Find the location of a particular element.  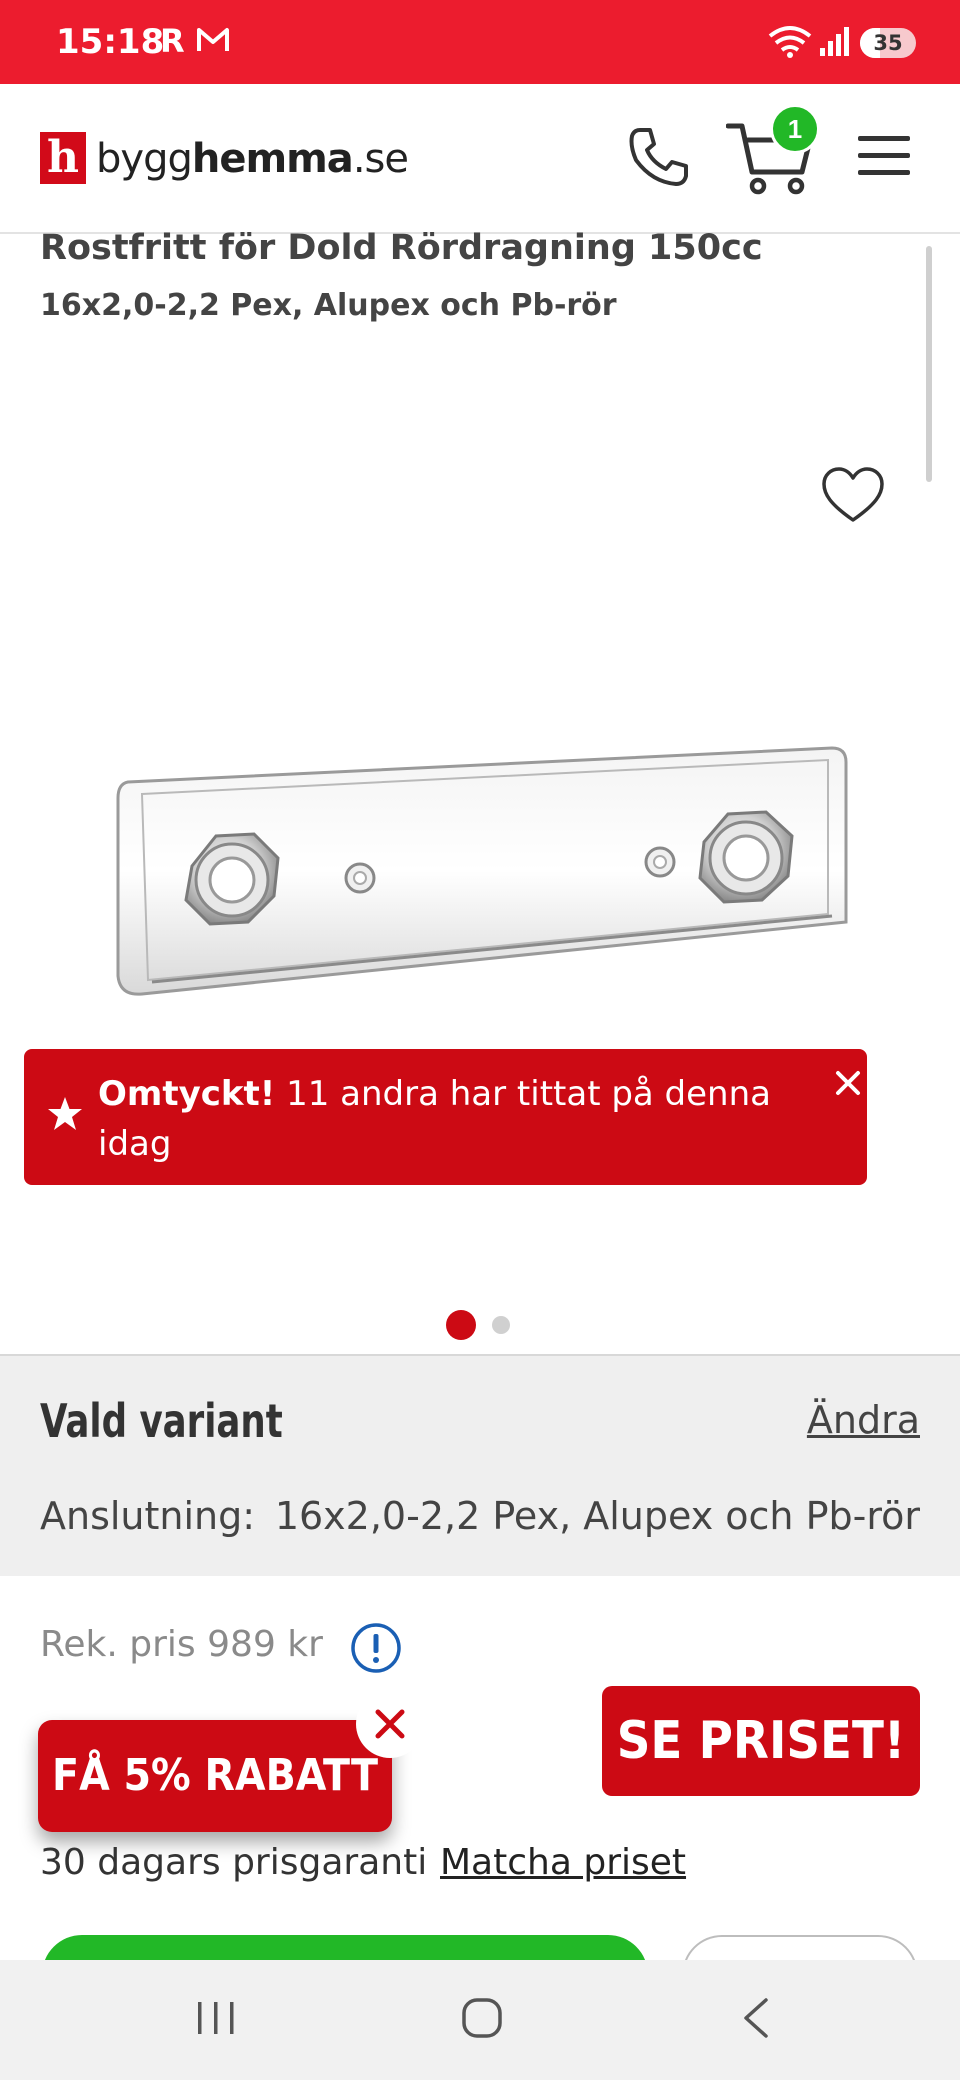

carousel-dots is located at coordinates (481, 1326).